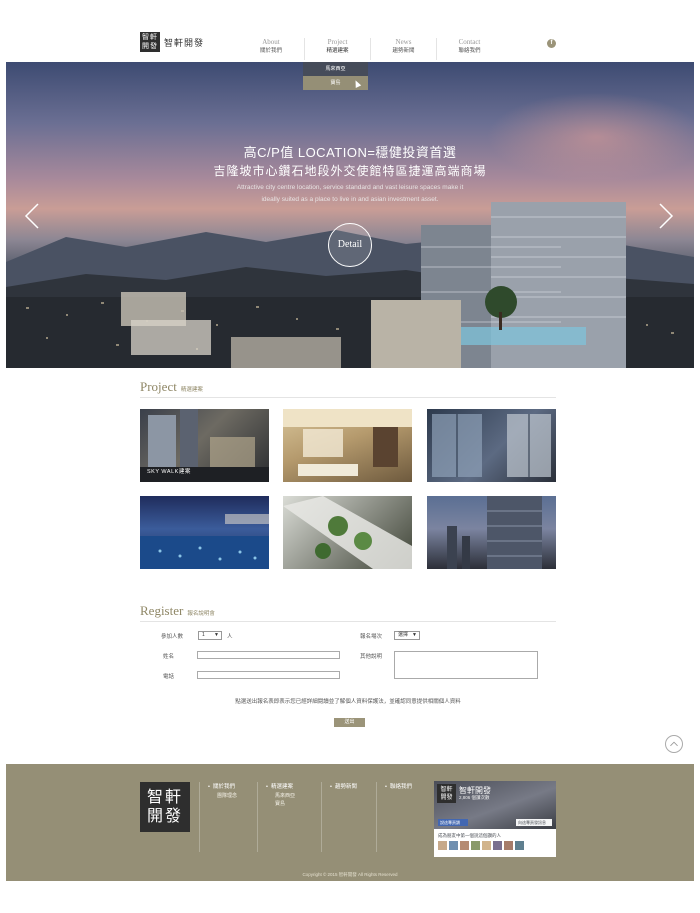 The height and width of the screenshot is (913, 700). I want to click on footer-column-contact: 聯絡我們, so click(394, 817).